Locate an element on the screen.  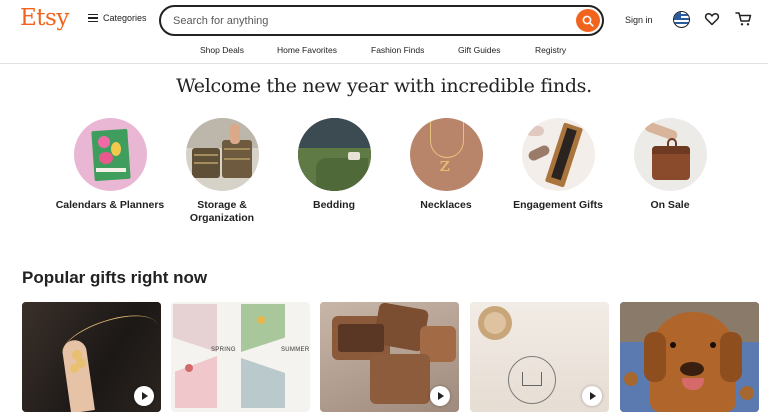
subnav-fashion-finds: Fashion Finds is located at coordinates (397, 50).